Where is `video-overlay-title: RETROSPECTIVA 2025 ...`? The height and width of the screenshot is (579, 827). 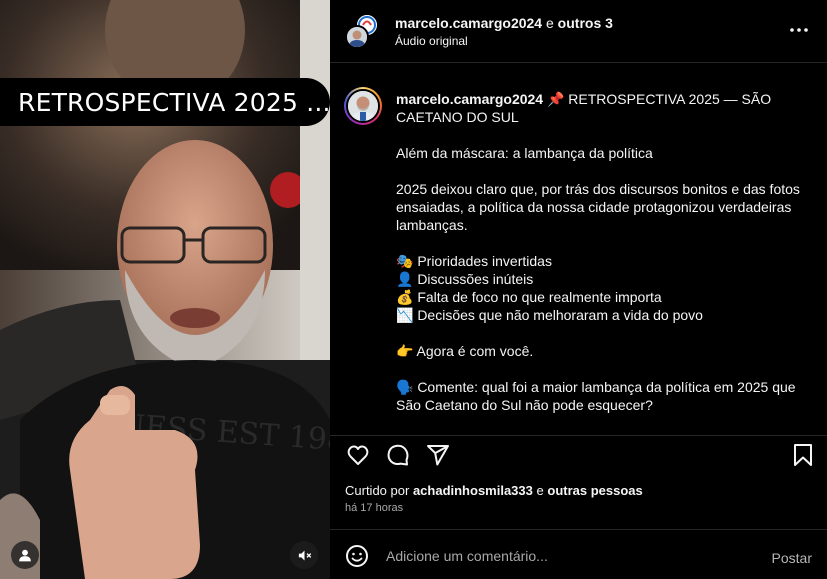
video-overlay-title: RETROSPECTIVA 2025 ... is located at coordinates (165, 102).